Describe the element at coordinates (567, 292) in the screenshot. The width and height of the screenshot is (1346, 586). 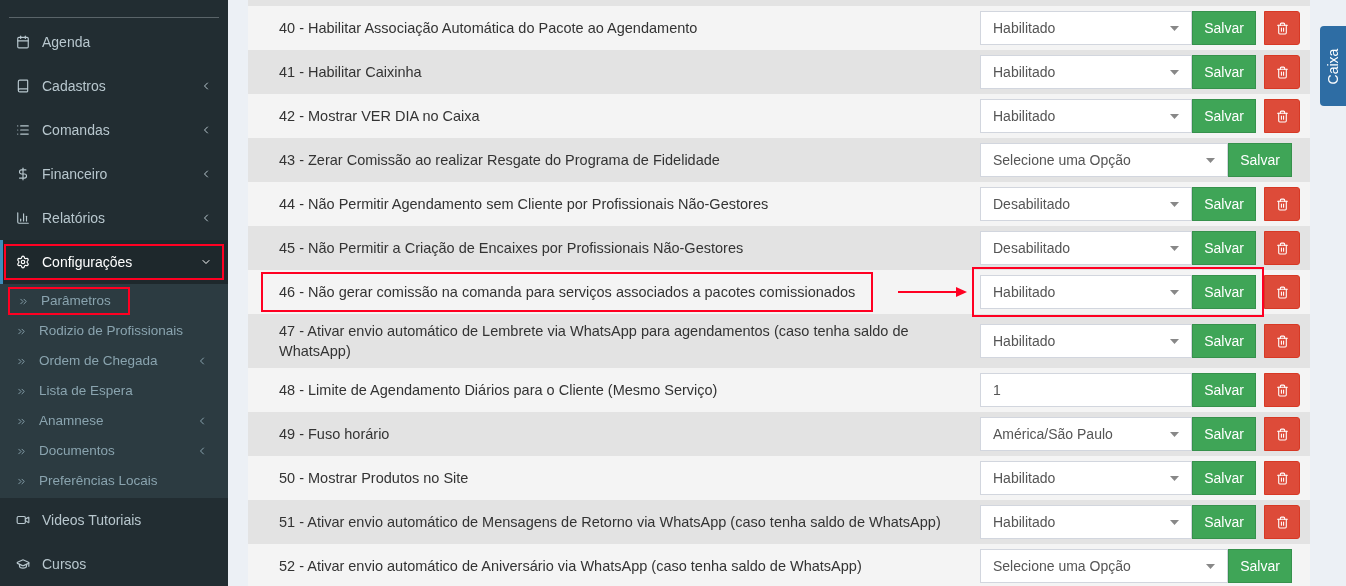
I see `parameter-label: 46 - Não gerar comissão na comanda para serviços associados a pacotes comissionados` at that location.